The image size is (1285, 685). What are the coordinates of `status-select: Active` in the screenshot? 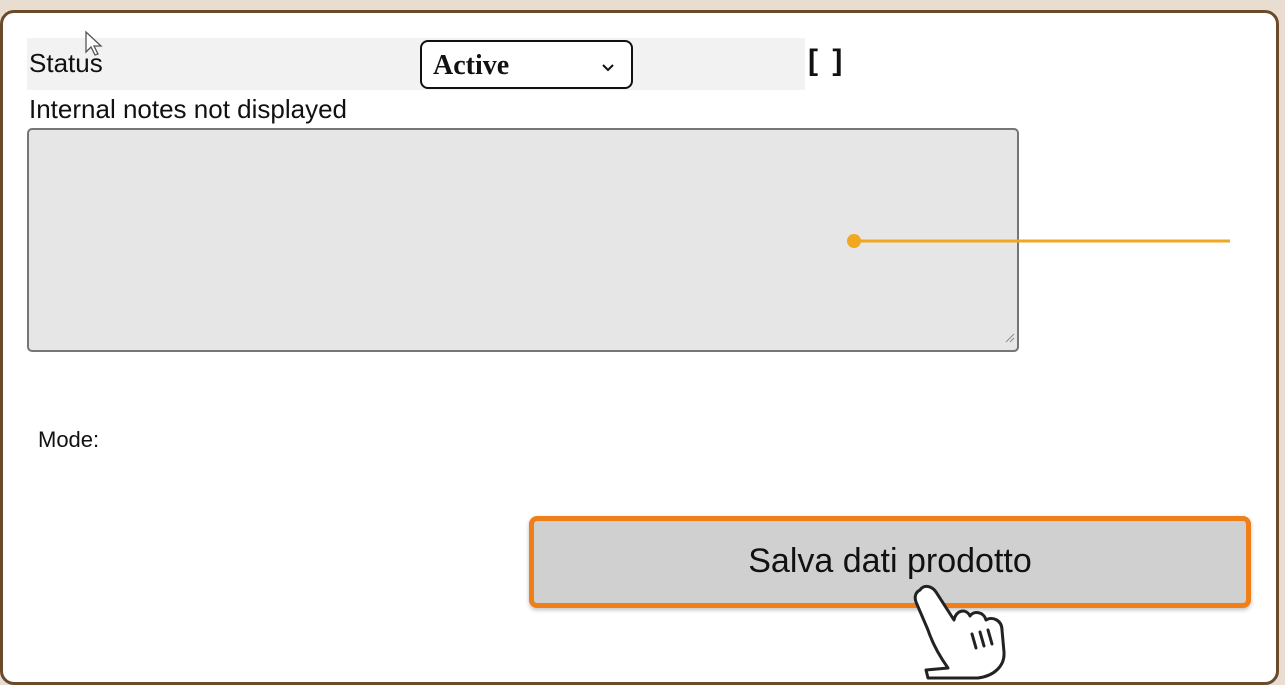 It's located at (526, 64).